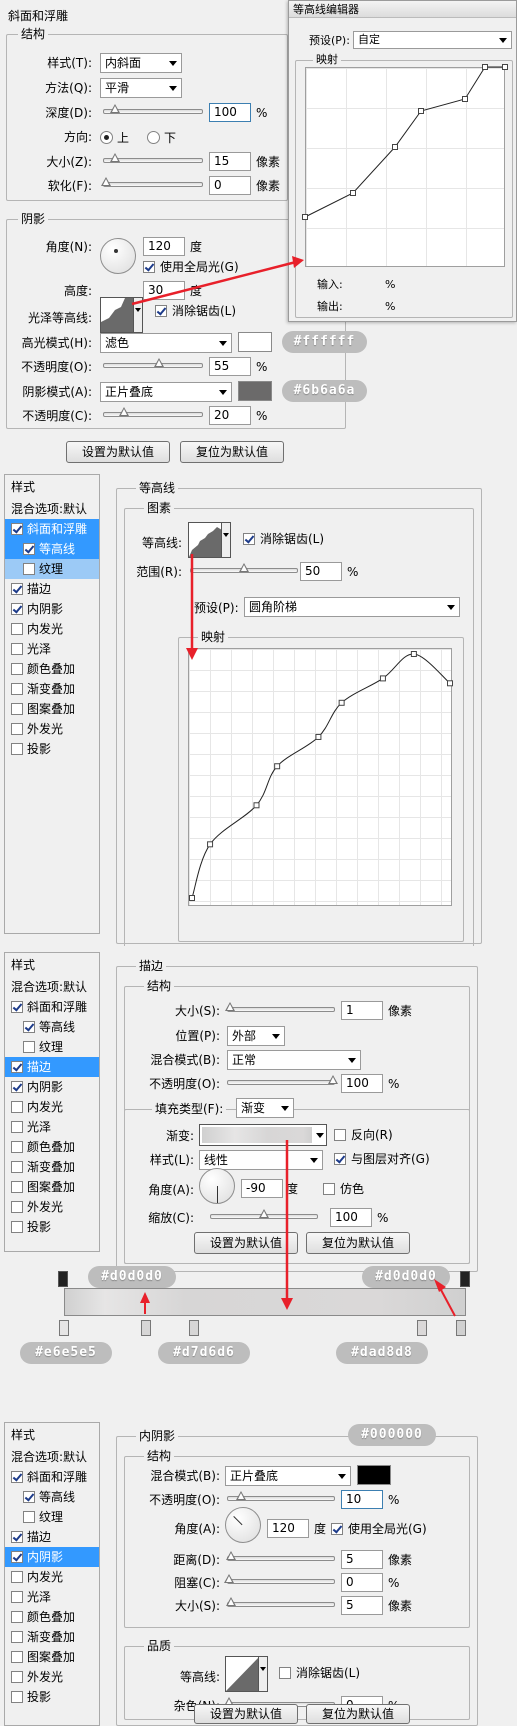  What do you see at coordinates (281, 1496) in the screenshot?
I see `opacity-slider` at bounding box center [281, 1496].